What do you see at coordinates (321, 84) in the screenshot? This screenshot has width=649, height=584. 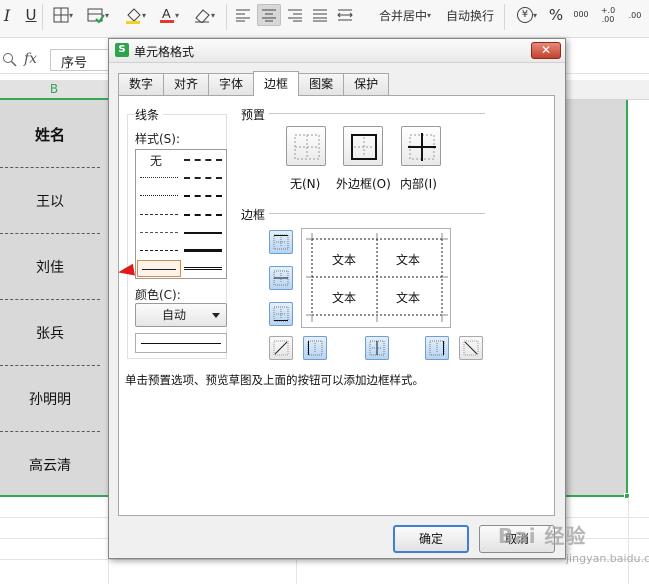 I see `tab-pattern: 图案` at bounding box center [321, 84].